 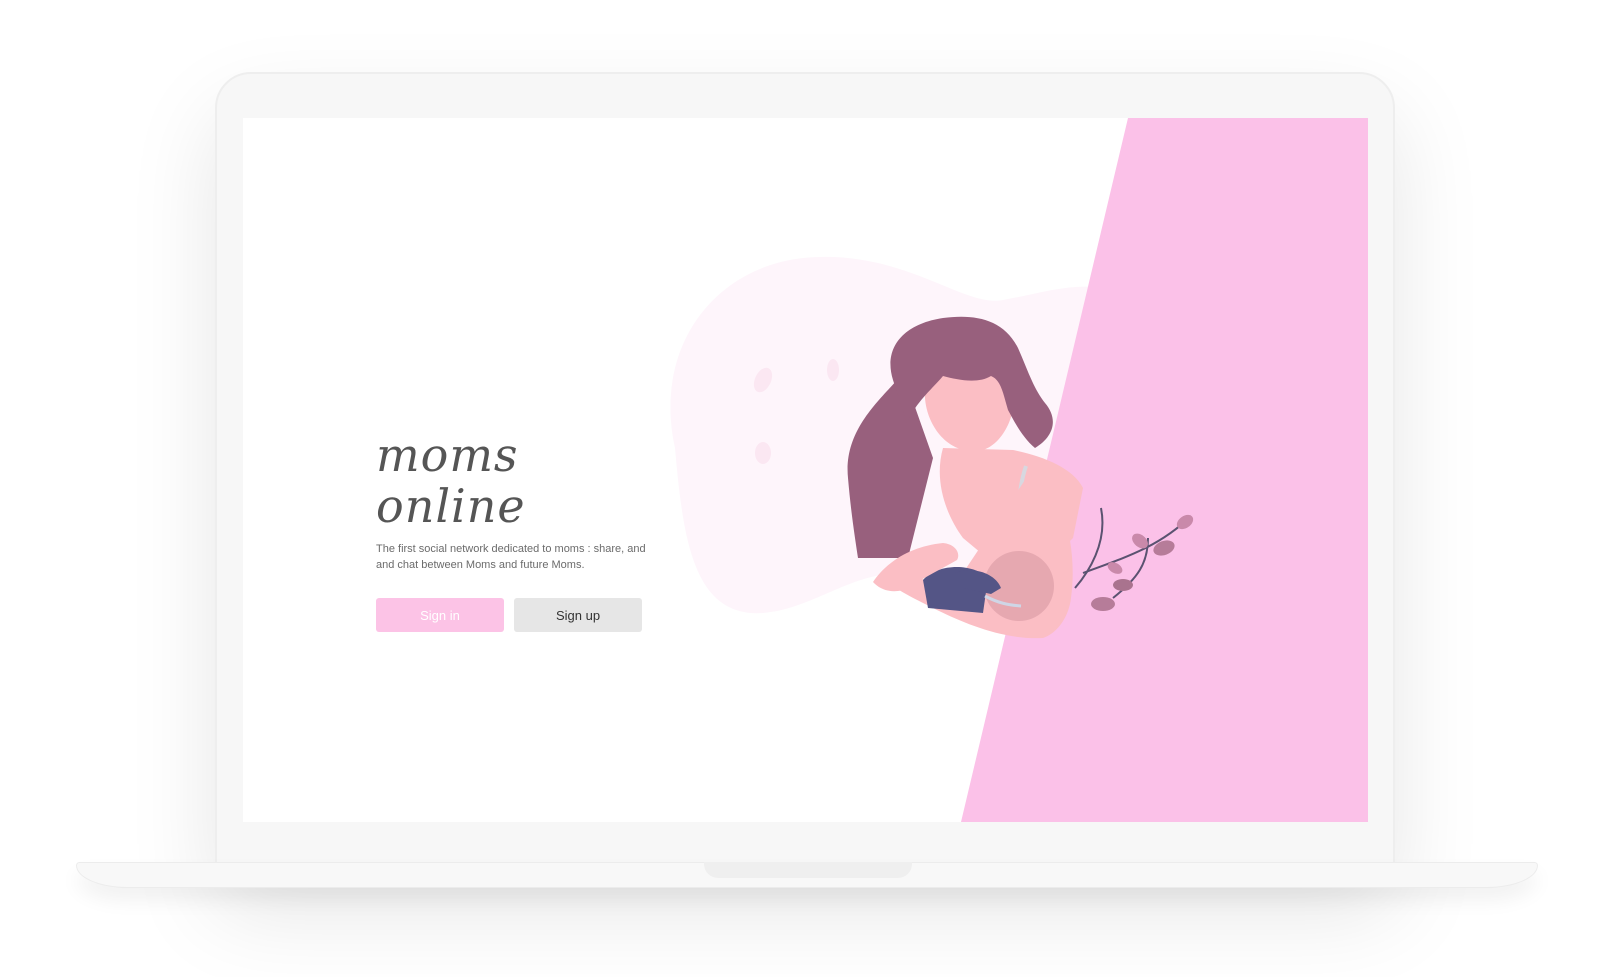 I want to click on sign-in-button: Sign in, so click(x=440, y=615).